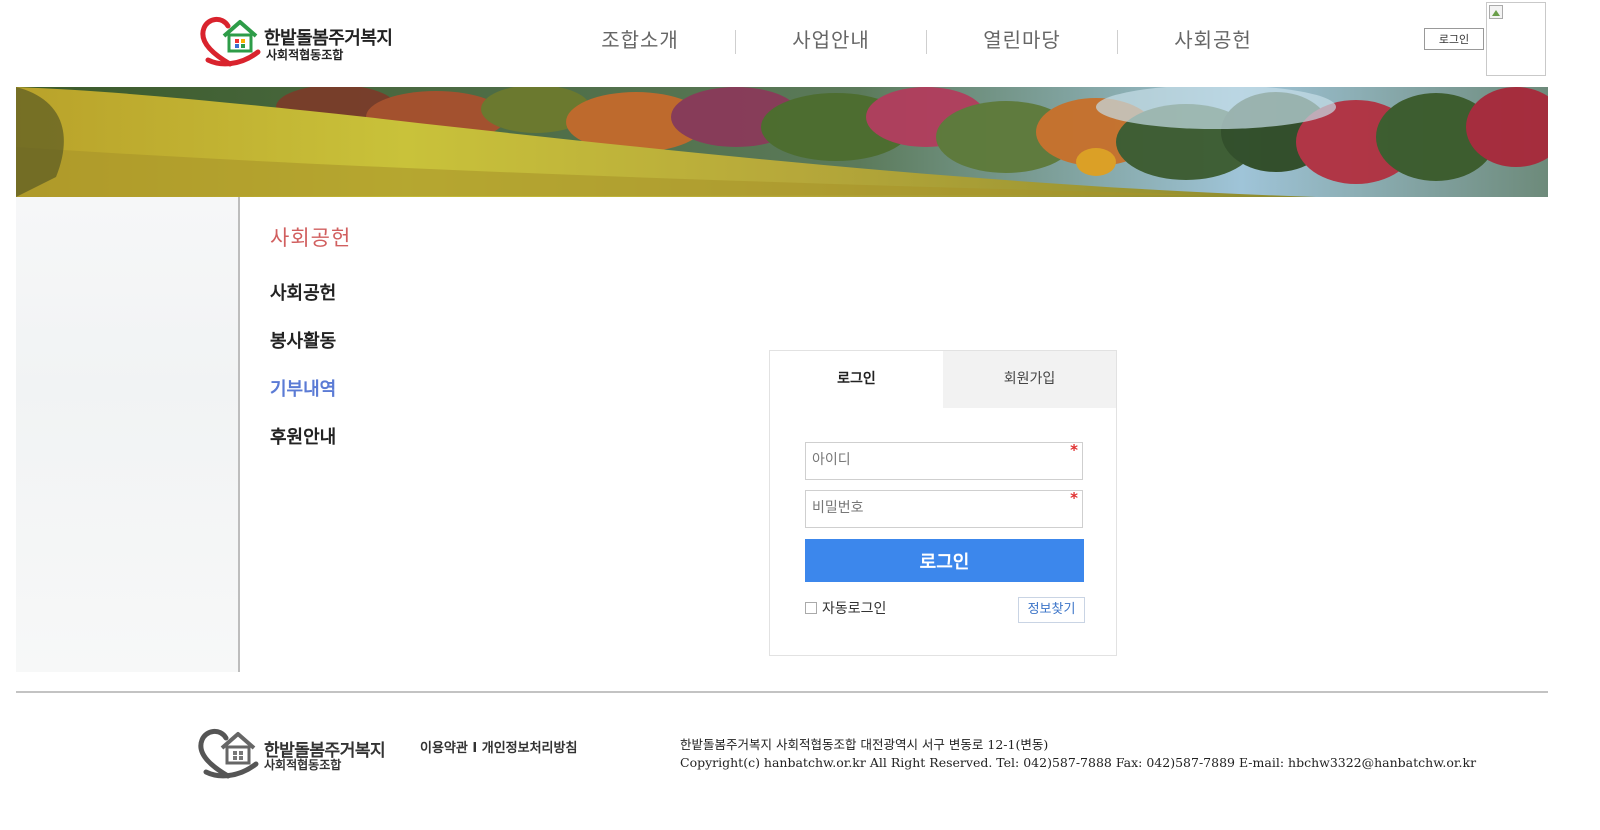 This screenshot has height=830, width=1600. What do you see at coordinates (1051, 610) in the screenshot?
I see `find-info-button: 정보찾기` at bounding box center [1051, 610].